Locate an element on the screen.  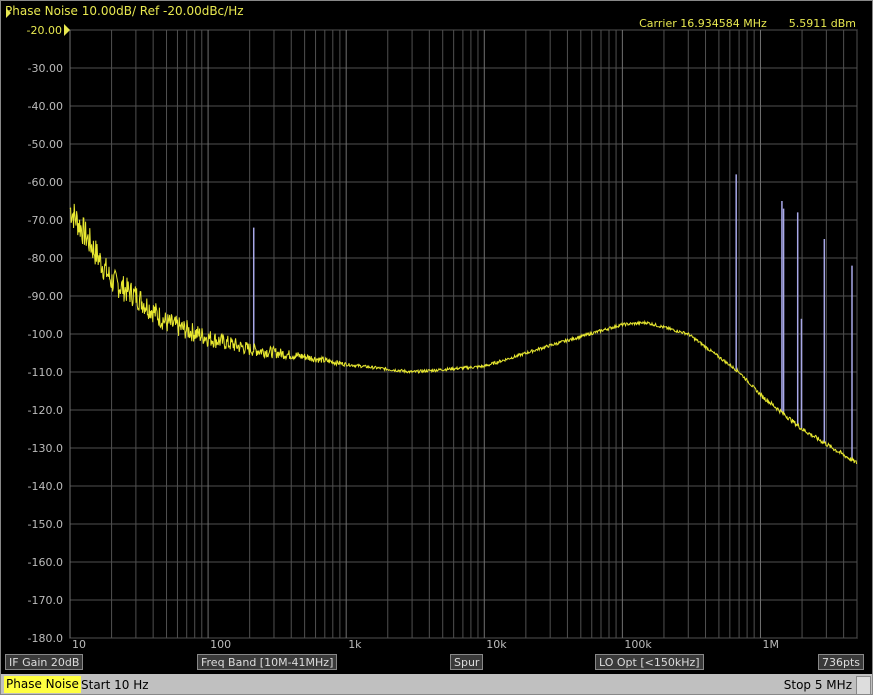
y-tick-label: -140.0 is located at coordinates (45, 486).